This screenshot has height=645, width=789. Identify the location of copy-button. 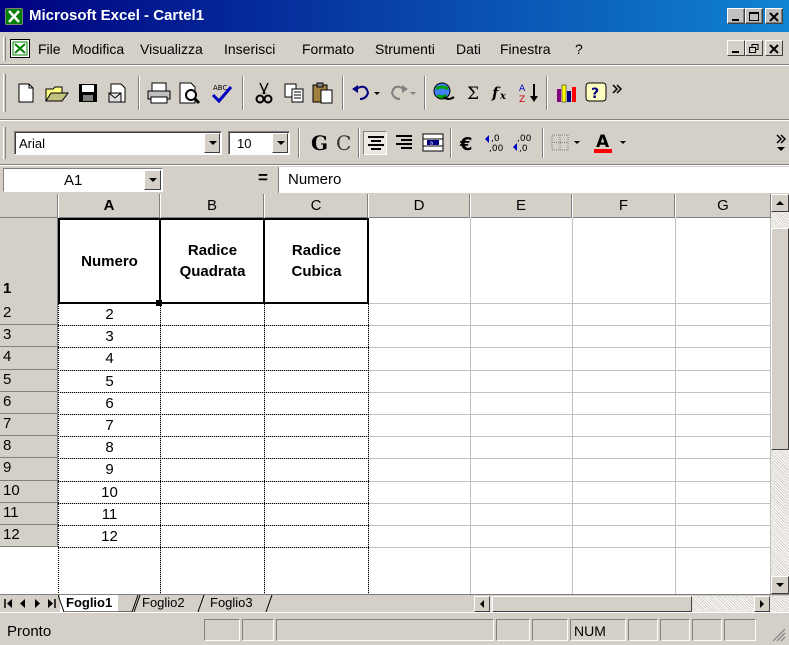
(294, 93).